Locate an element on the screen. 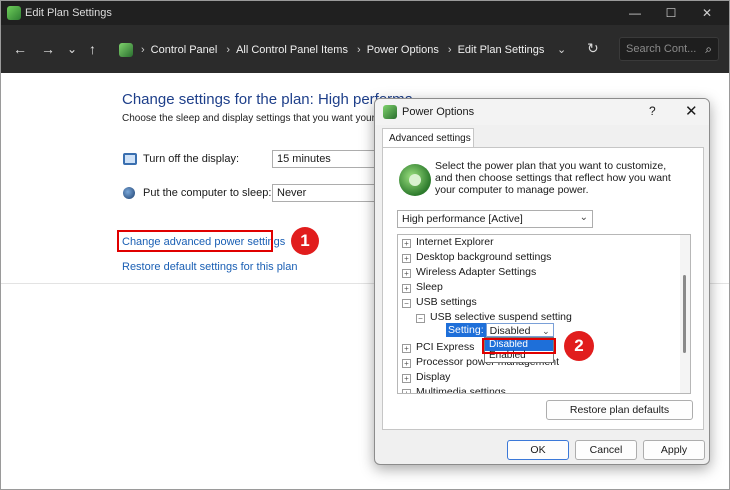  back-arrow-icon: ← is located at coordinates (20, 49).